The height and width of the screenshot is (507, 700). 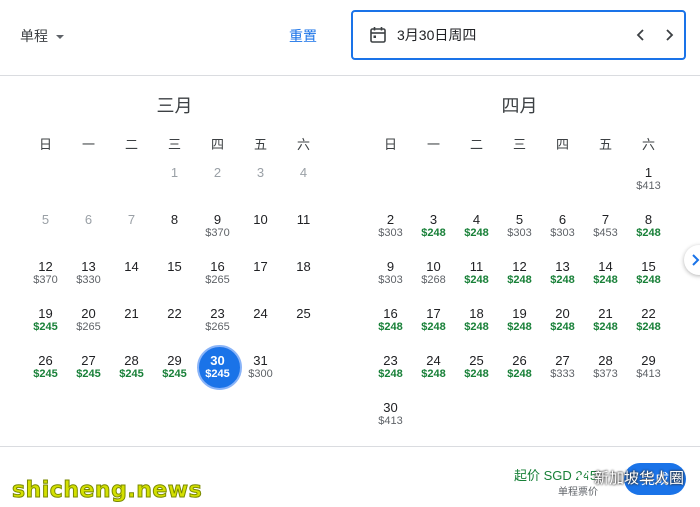 I want to click on chevron-right-icon, so click(x=696, y=260).